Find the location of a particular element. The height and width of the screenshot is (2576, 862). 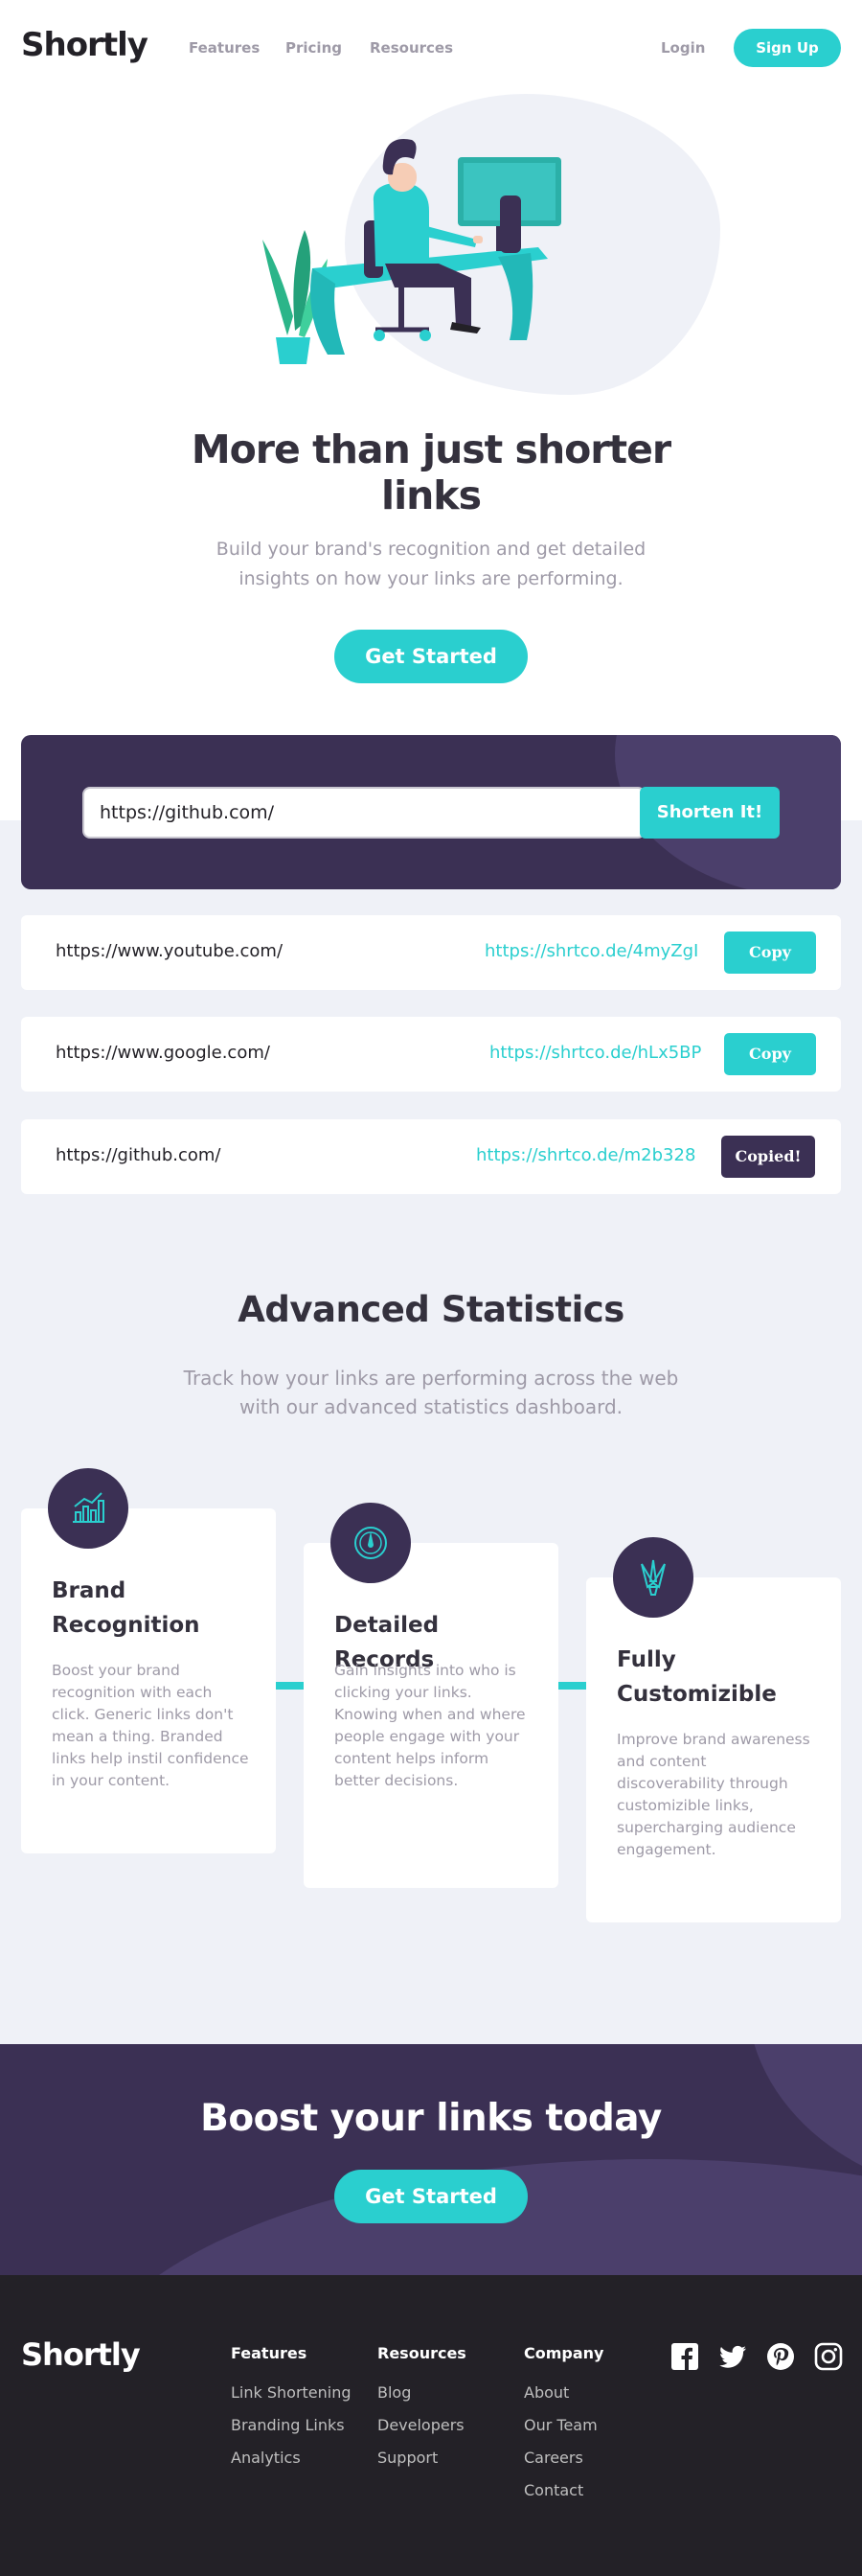

chart-icon is located at coordinates (88, 1508).